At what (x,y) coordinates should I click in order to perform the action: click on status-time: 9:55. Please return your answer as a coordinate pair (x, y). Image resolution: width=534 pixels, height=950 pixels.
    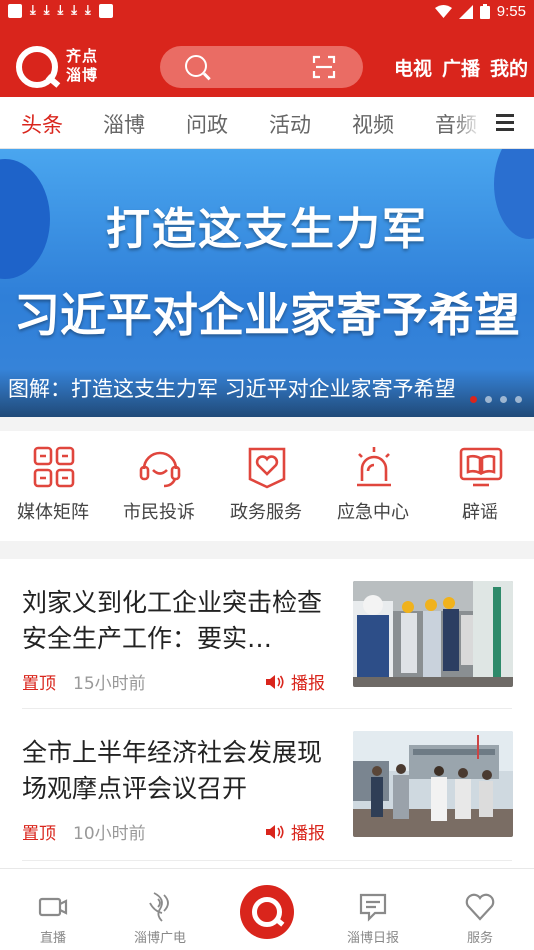
    Looking at the image, I should click on (511, 11).